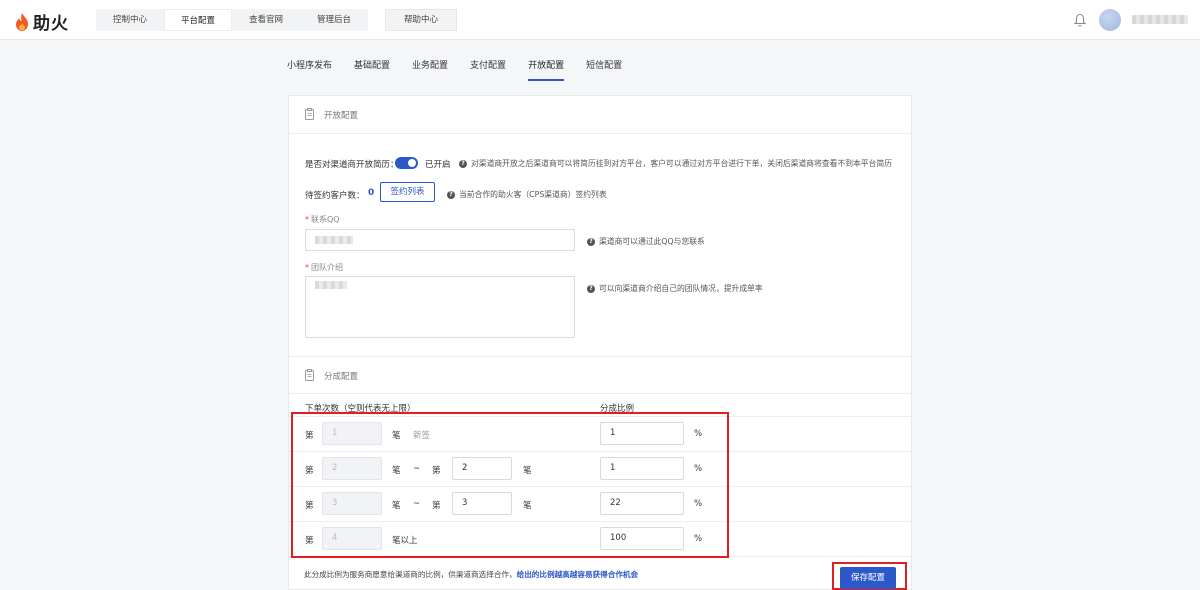  What do you see at coordinates (324, 267) in the screenshot?
I see `team-field-label: * 团队介绍` at bounding box center [324, 267].